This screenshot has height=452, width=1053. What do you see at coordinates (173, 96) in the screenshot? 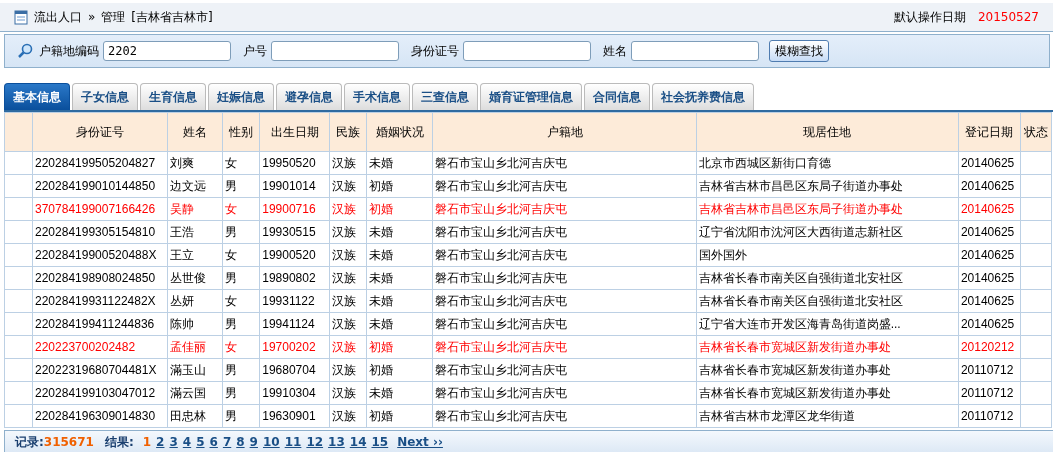
I see `tab: 生育信息` at bounding box center [173, 96].